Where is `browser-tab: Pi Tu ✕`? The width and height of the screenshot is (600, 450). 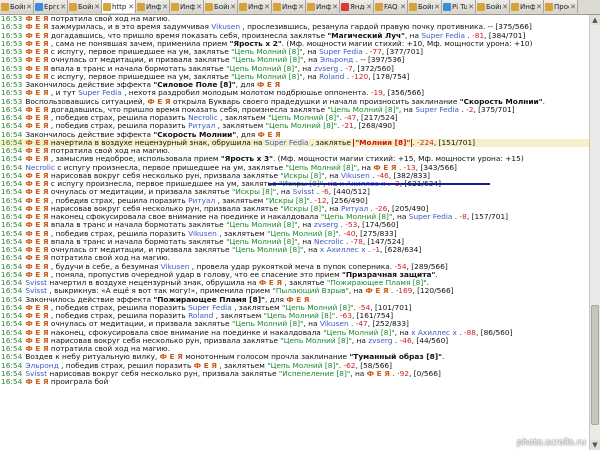 browser-tab: Pi Tu ✕ is located at coordinates (459, 6).